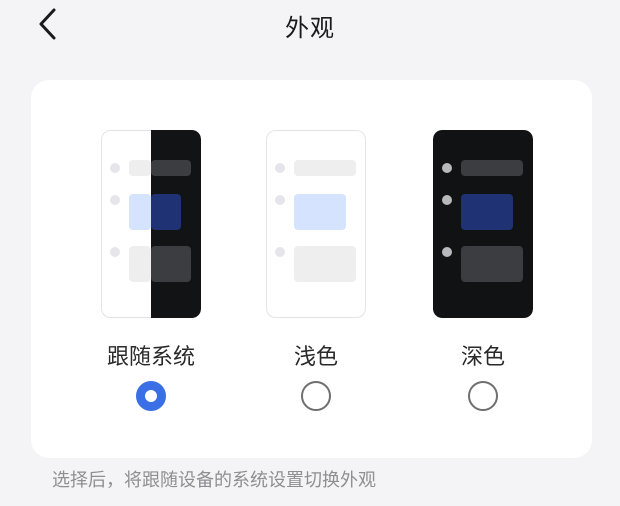 This screenshot has height=506, width=620. I want to click on header-bar: 外观, so click(310, 25).